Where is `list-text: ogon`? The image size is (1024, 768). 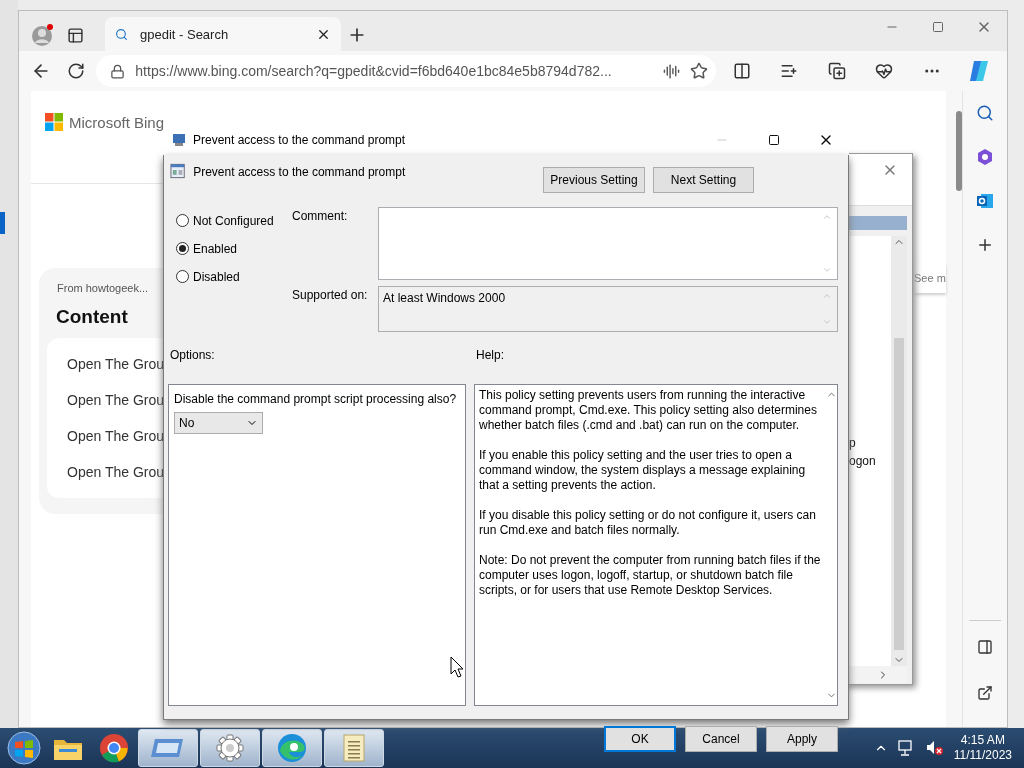
list-text: ogon is located at coordinates (863, 462).